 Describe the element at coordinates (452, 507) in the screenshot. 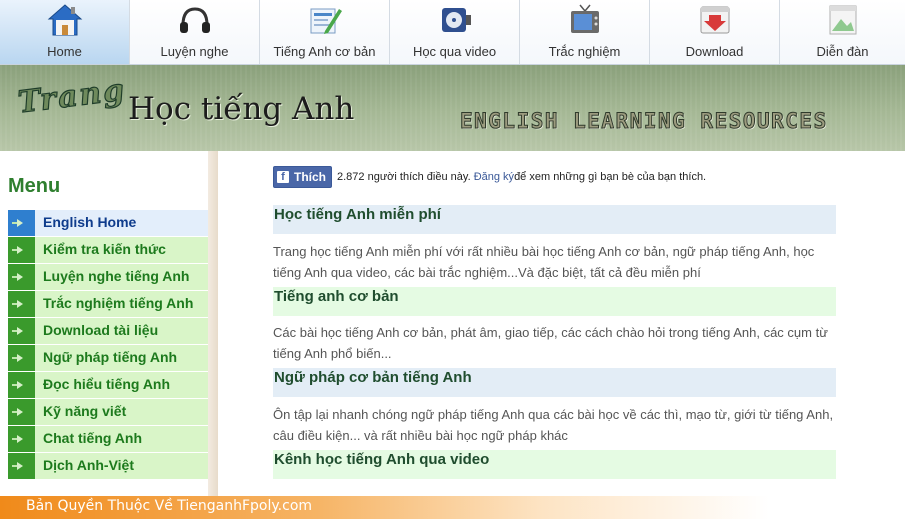

I see `footer-bar: Bản Quyền Thuộc Về TienganhFpoly.com` at that location.